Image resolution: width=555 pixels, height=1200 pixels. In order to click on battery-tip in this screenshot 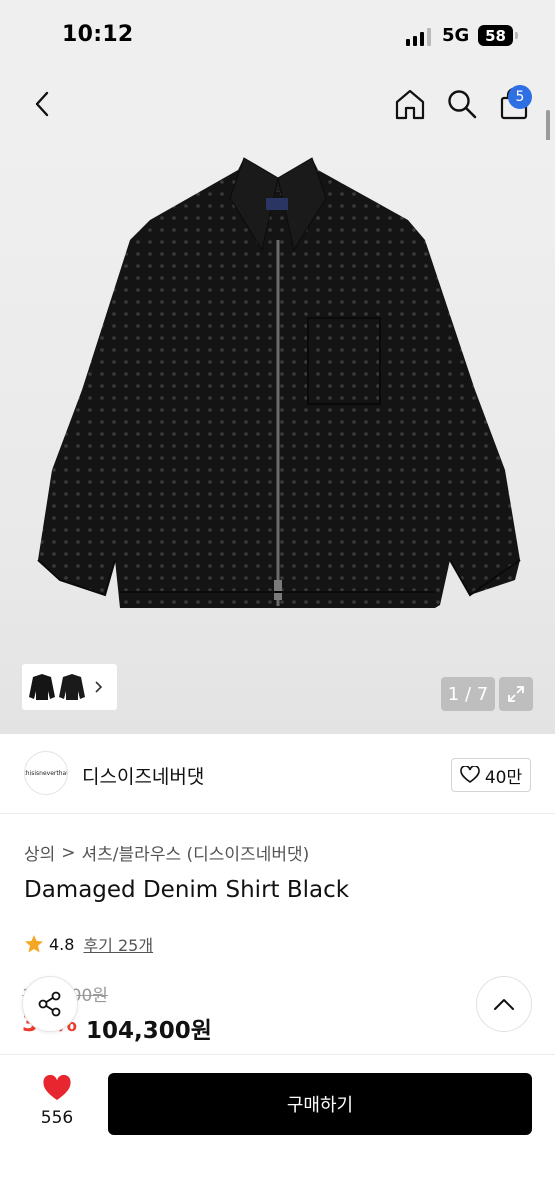, I will do `click(516, 35)`.